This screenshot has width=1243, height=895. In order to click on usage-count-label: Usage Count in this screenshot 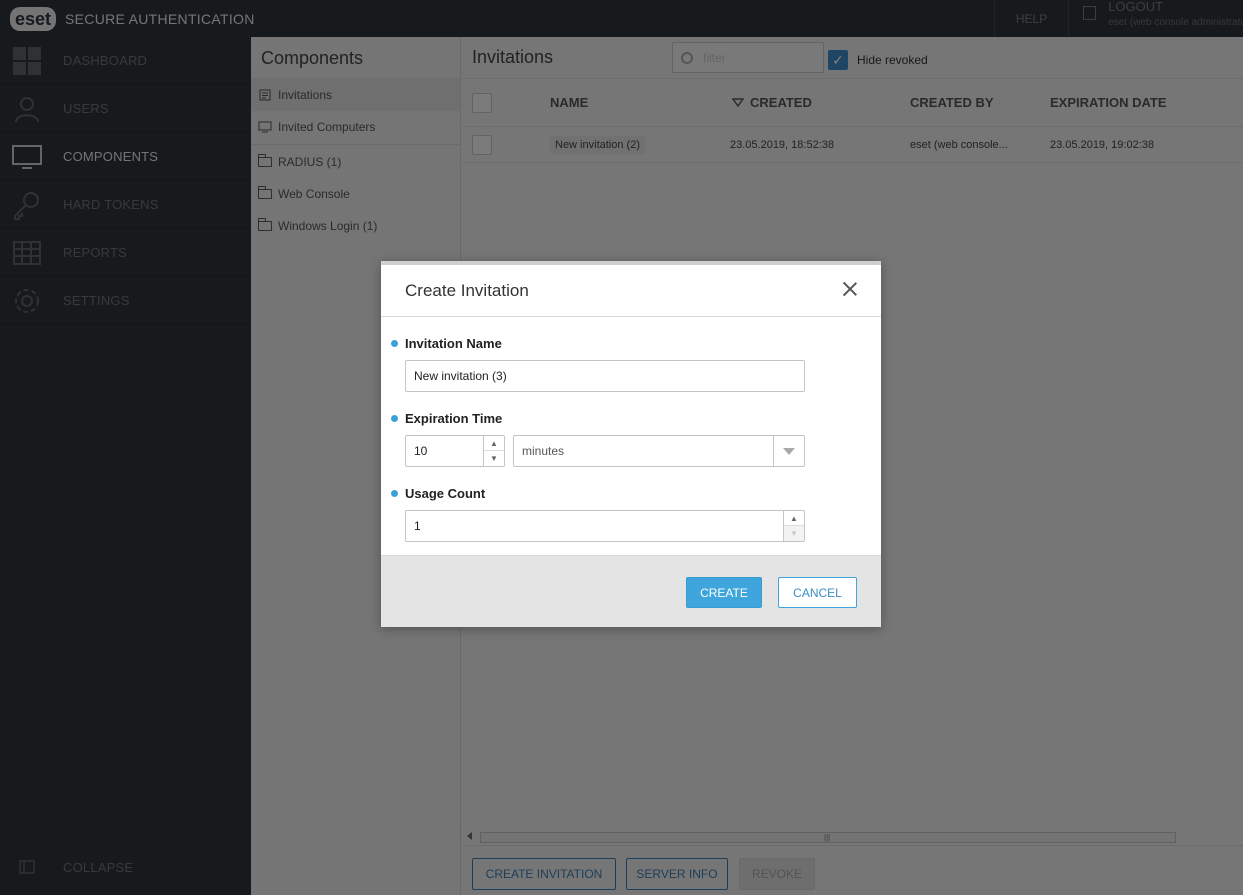, I will do `click(438, 493)`.